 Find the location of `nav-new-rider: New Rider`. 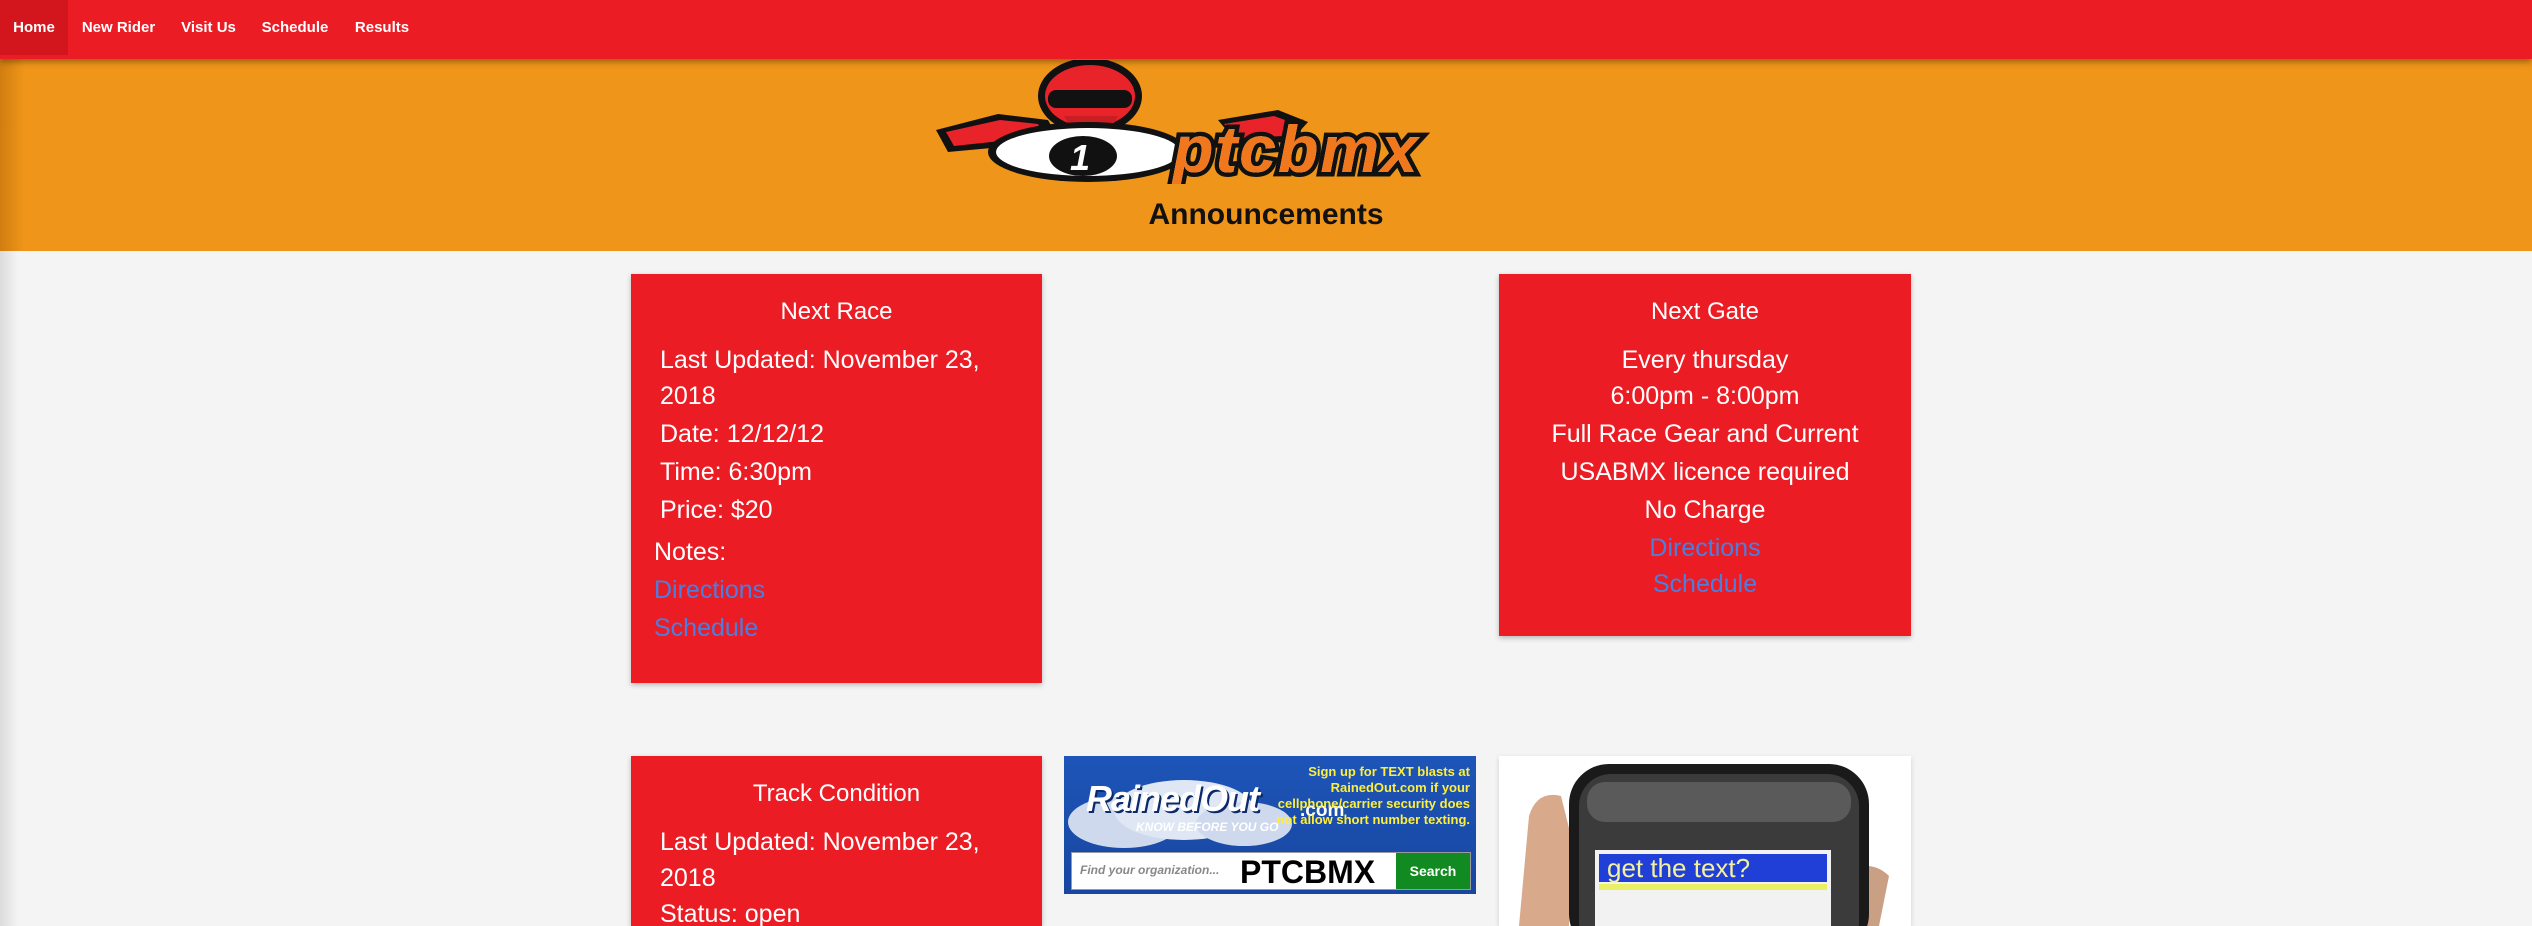

nav-new-rider: New Rider is located at coordinates (118, 27).